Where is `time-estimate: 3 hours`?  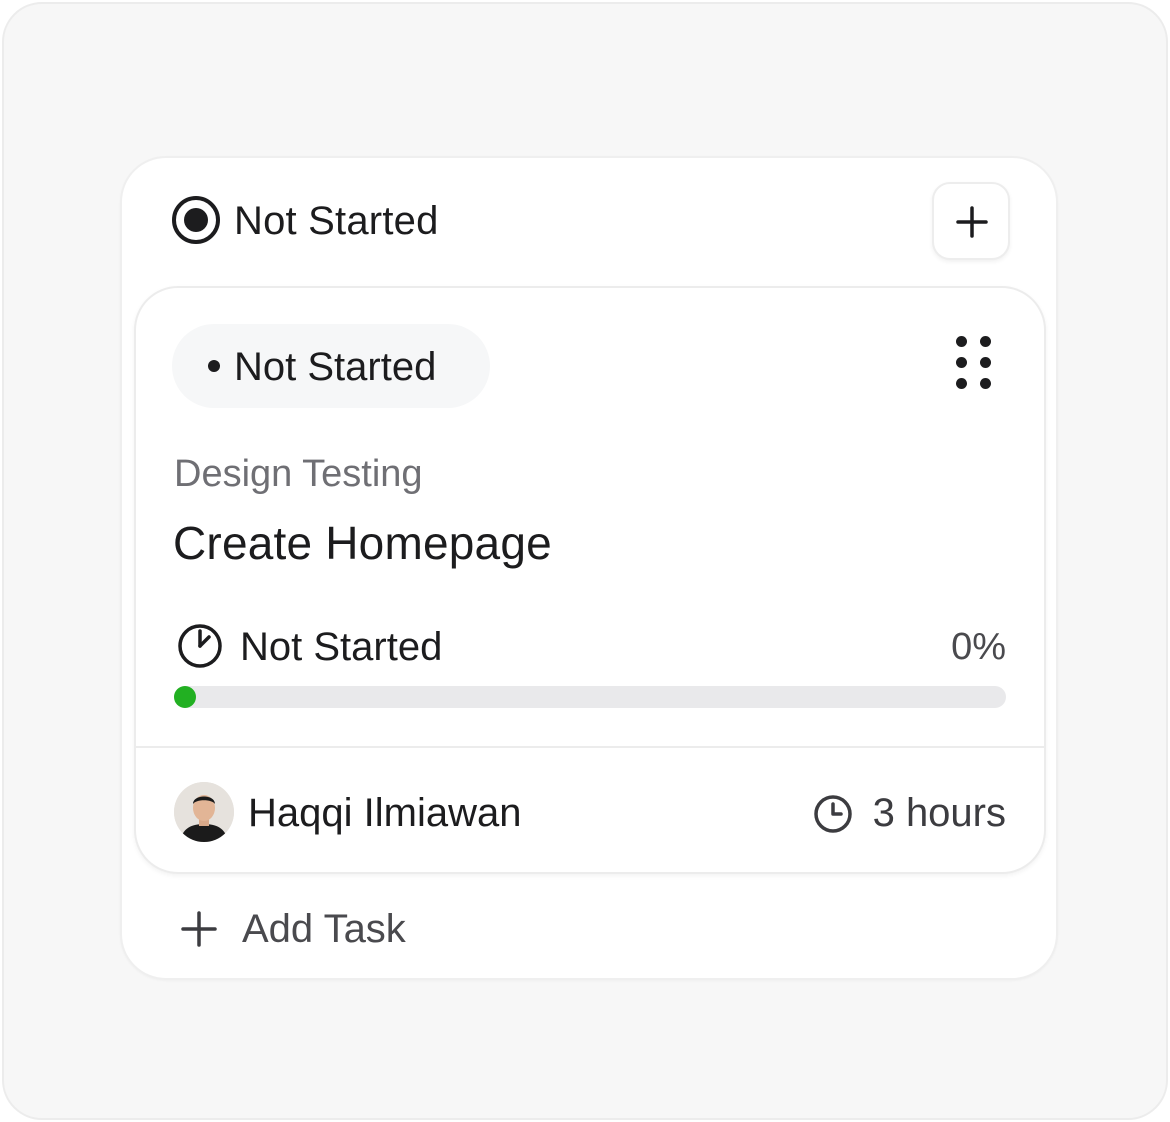 time-estimate: 3 hours is located at coordinates (939, 813).